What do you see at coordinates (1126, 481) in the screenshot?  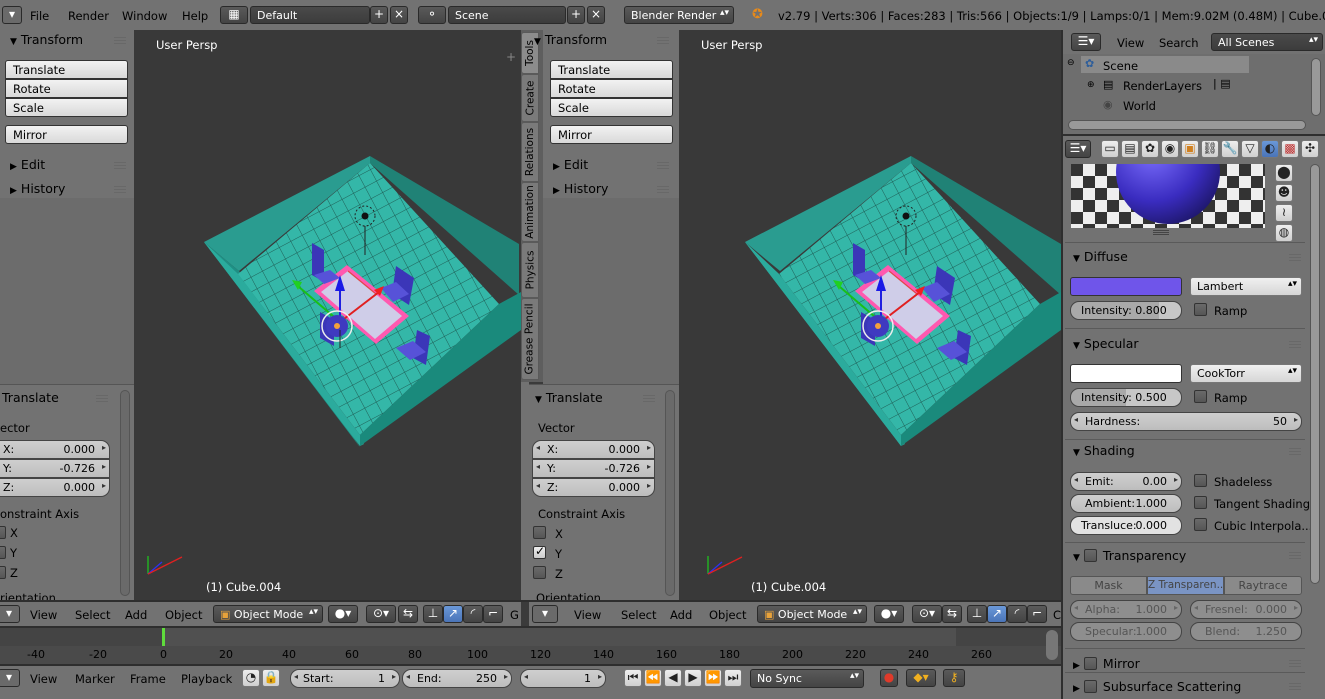 I see `emit-field: ◂ Emit: 0.00 ▸` at bounding box center [1126, 481].